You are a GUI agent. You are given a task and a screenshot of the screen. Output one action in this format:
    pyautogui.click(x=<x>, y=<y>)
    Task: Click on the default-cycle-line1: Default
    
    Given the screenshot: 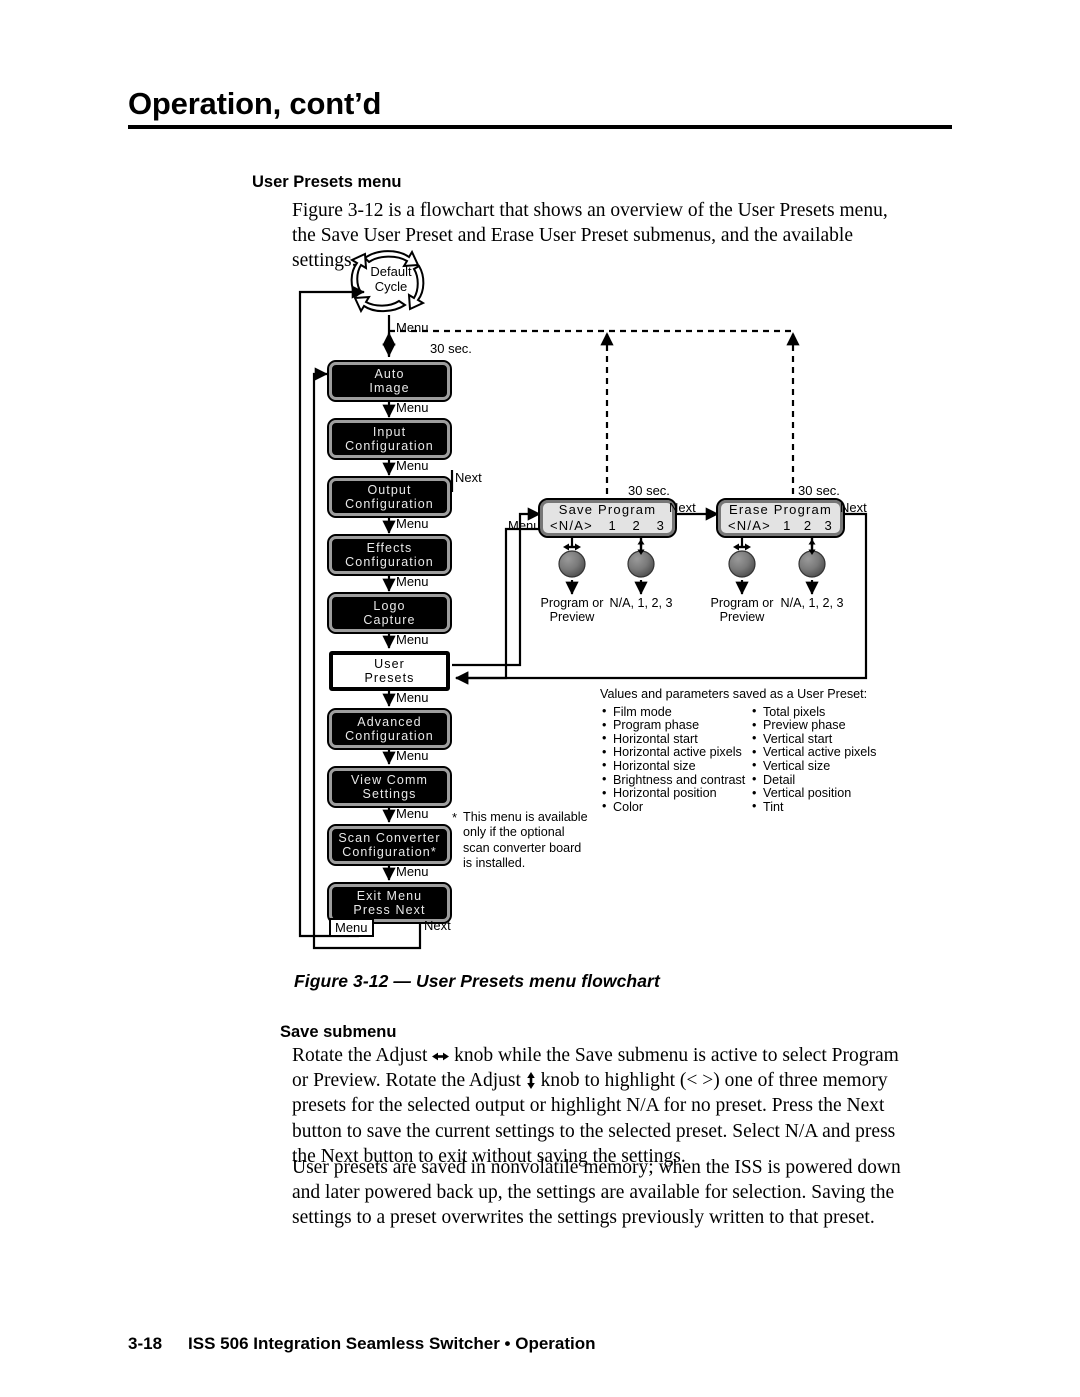 What is the action you would take?
    pyautogui.click(x=391, y=271)
    